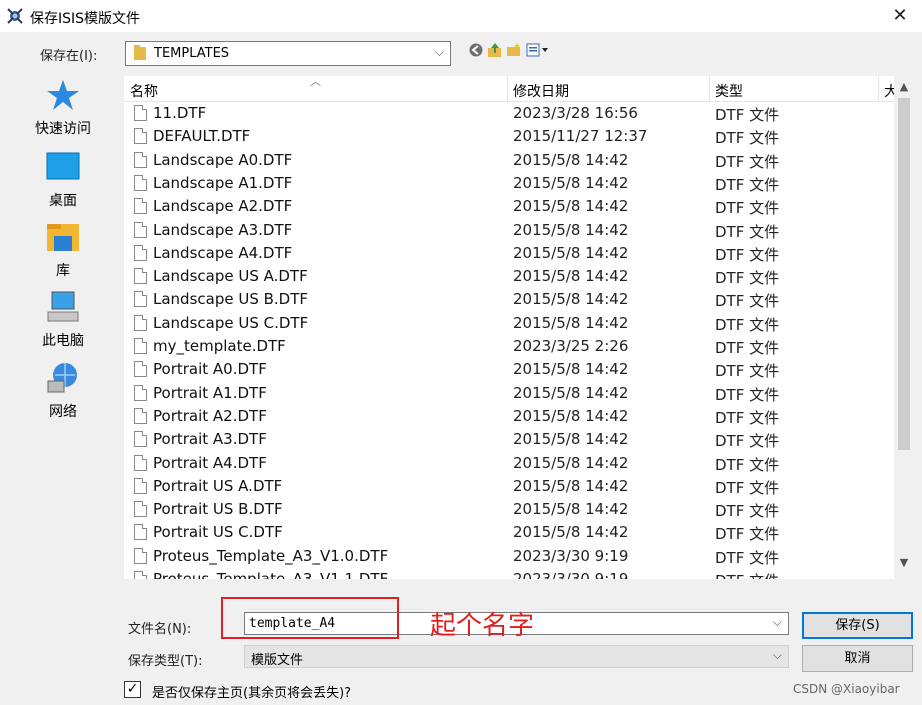  What do you see at coordinates (509, 253) in the screenshot?
I see `file-row: Landscape A4.DTF 2015/5/8 14:42 DTF 文件` at bounding box center [509, 253].